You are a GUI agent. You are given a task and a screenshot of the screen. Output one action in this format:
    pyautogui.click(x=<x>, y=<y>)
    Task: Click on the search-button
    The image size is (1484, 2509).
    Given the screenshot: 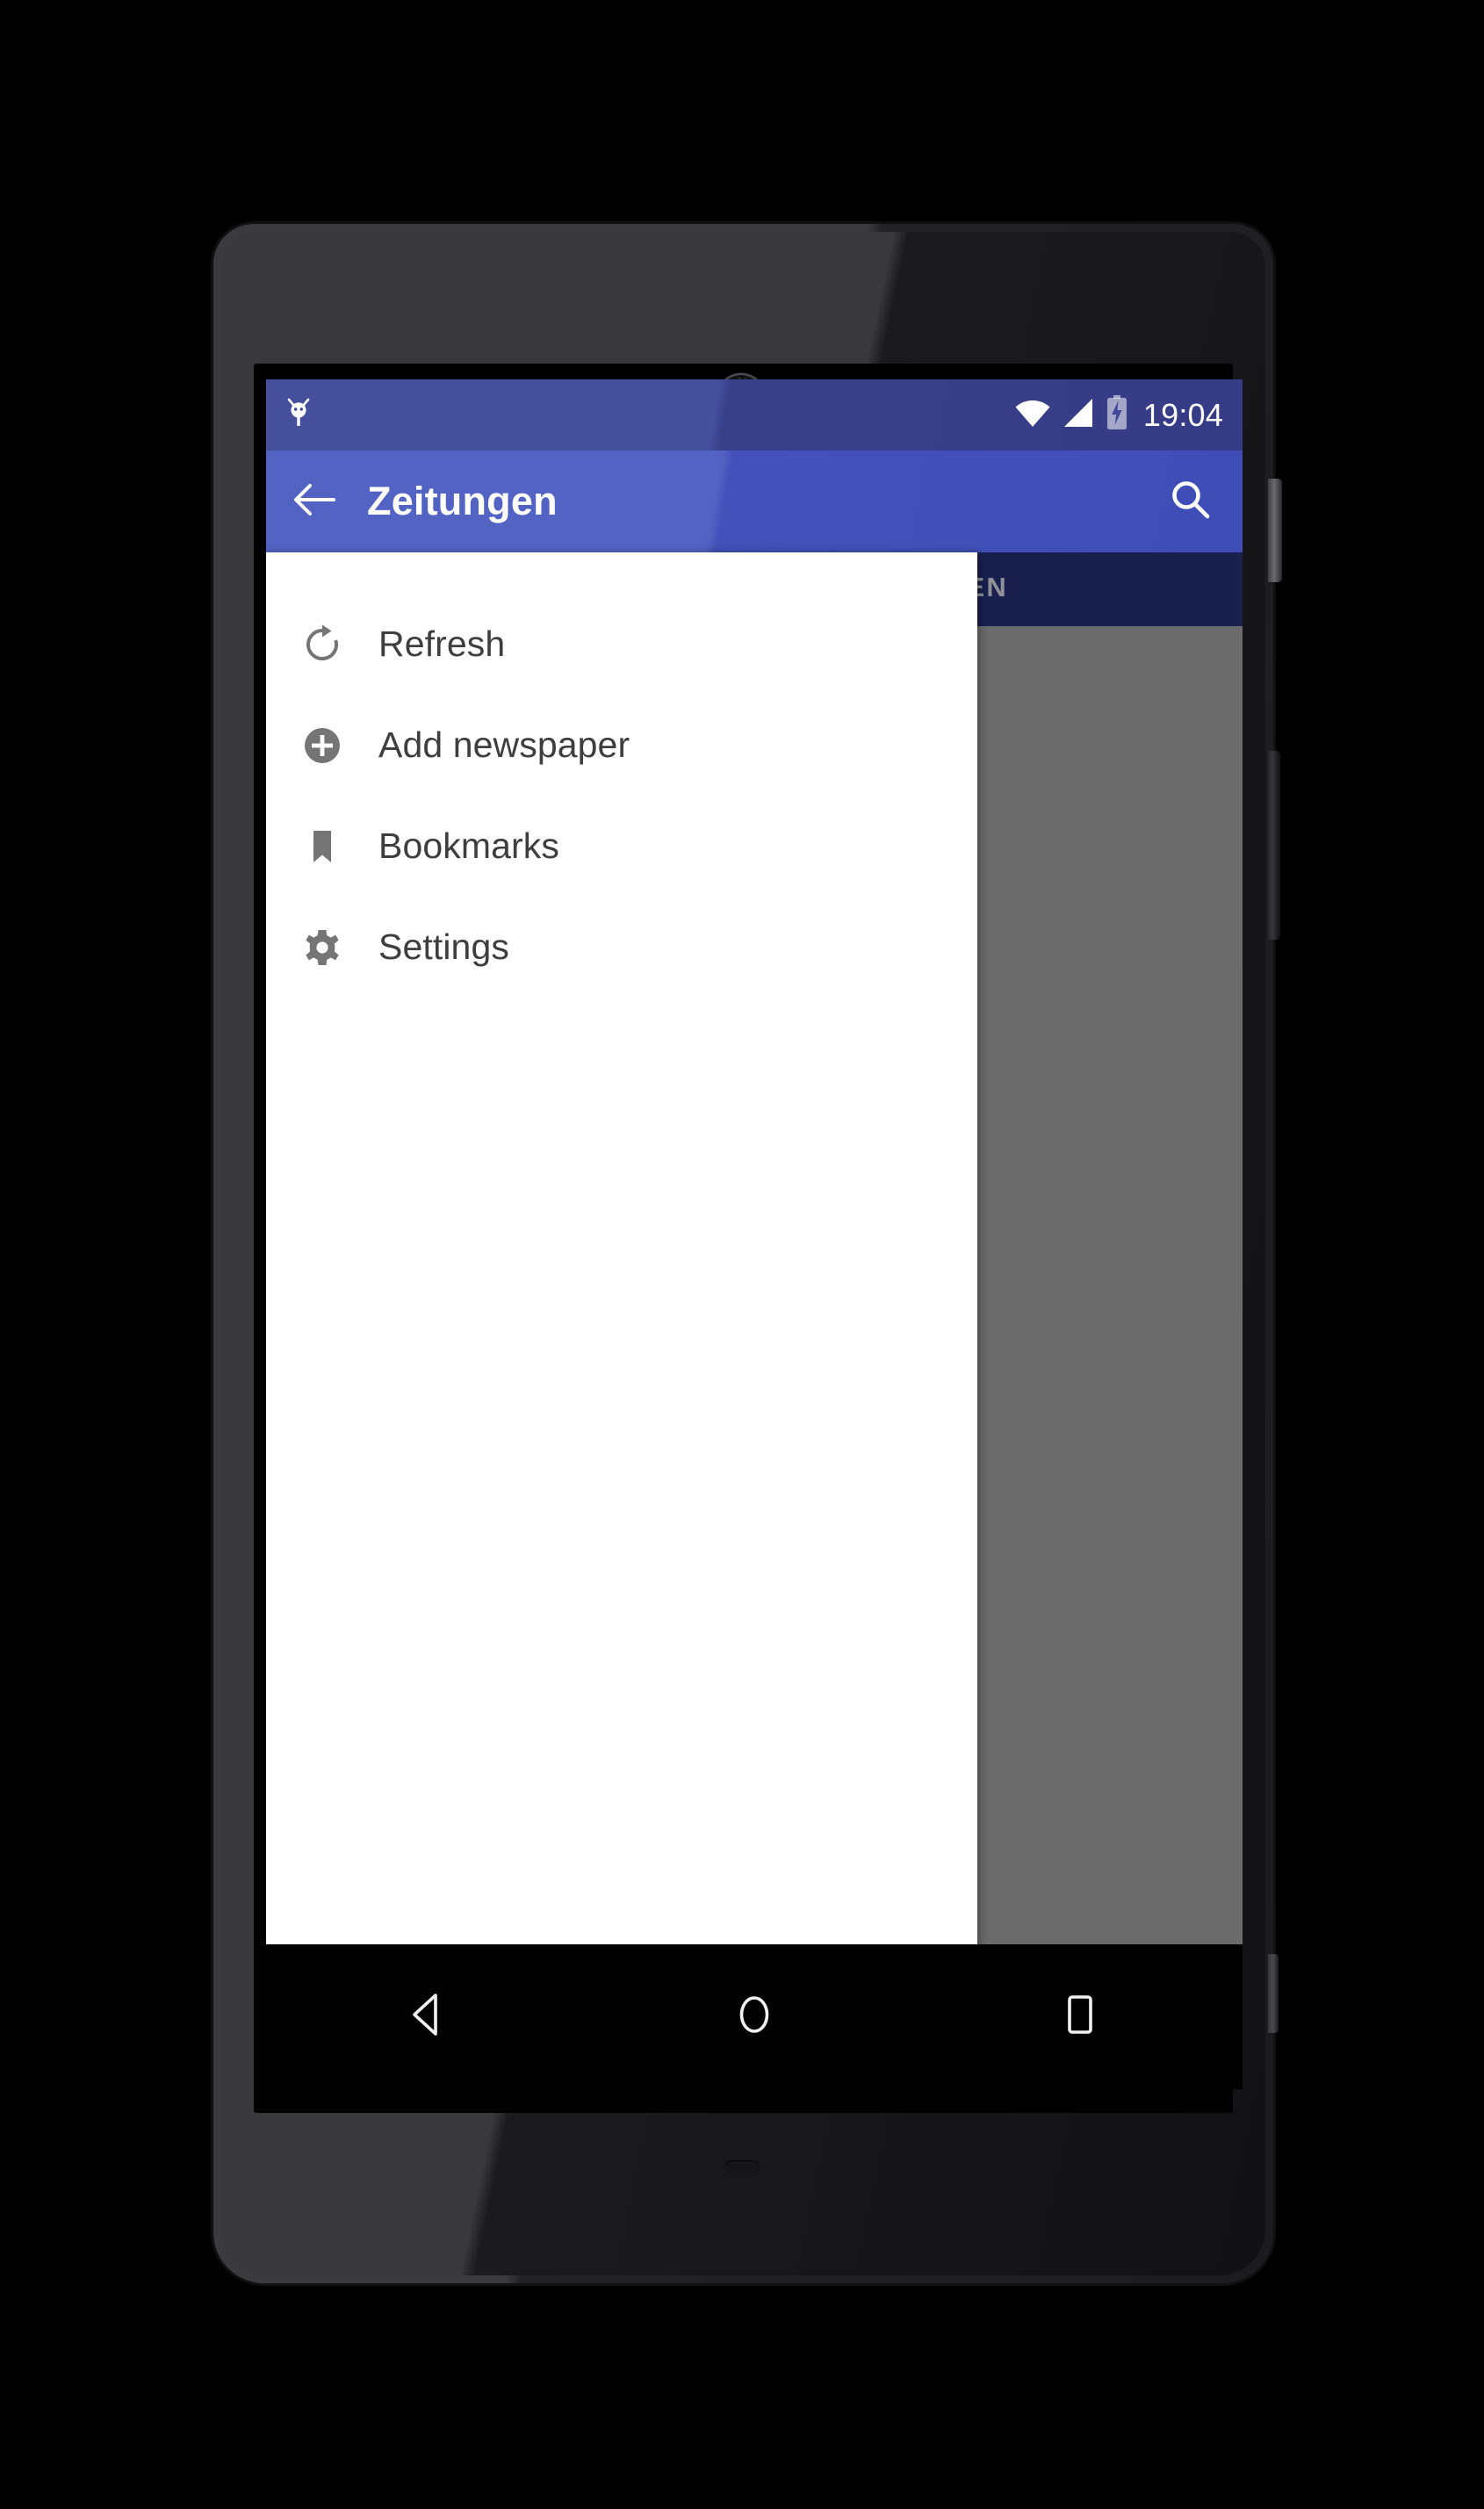 What is the action you would take?
    pyautogui.click(x=1191, y=501)
    